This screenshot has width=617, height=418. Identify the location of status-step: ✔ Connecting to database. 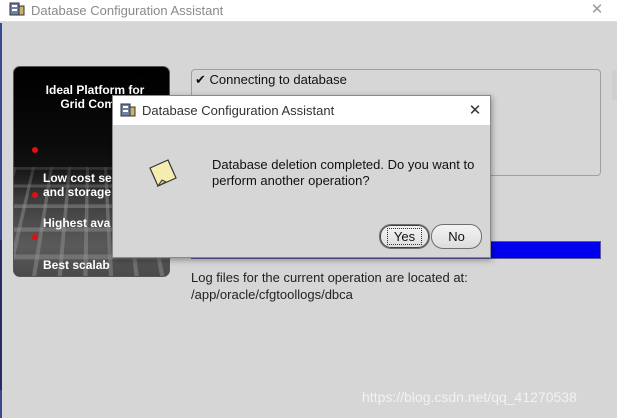
(271, 80).